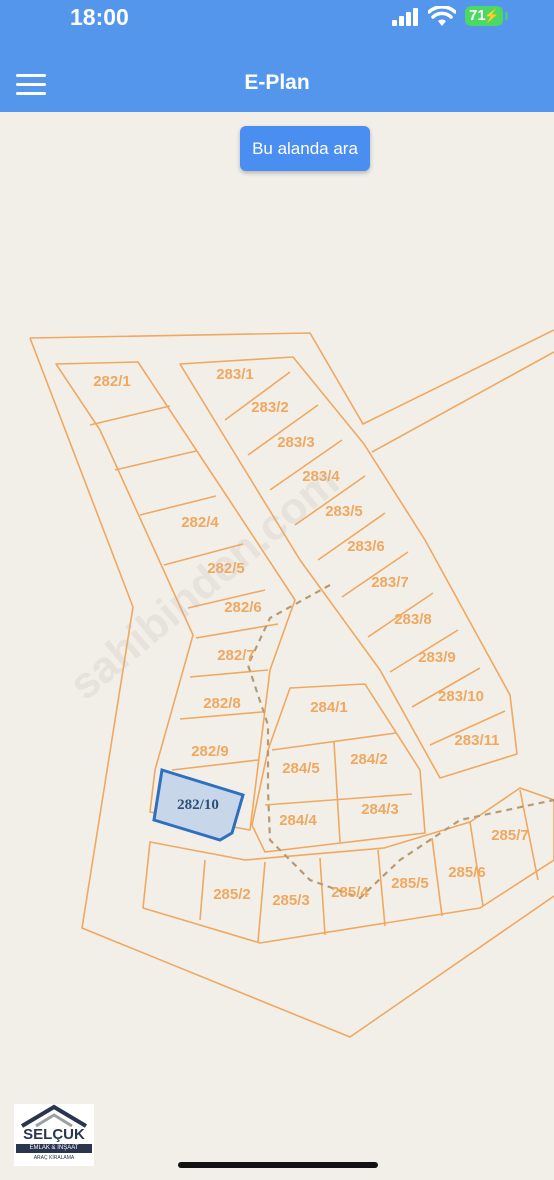 The image size is (554, 1180). Describe the element at coordinates (461, 696) in the screenshot. I see `parcel-label-283-10: 283/10` at that location.